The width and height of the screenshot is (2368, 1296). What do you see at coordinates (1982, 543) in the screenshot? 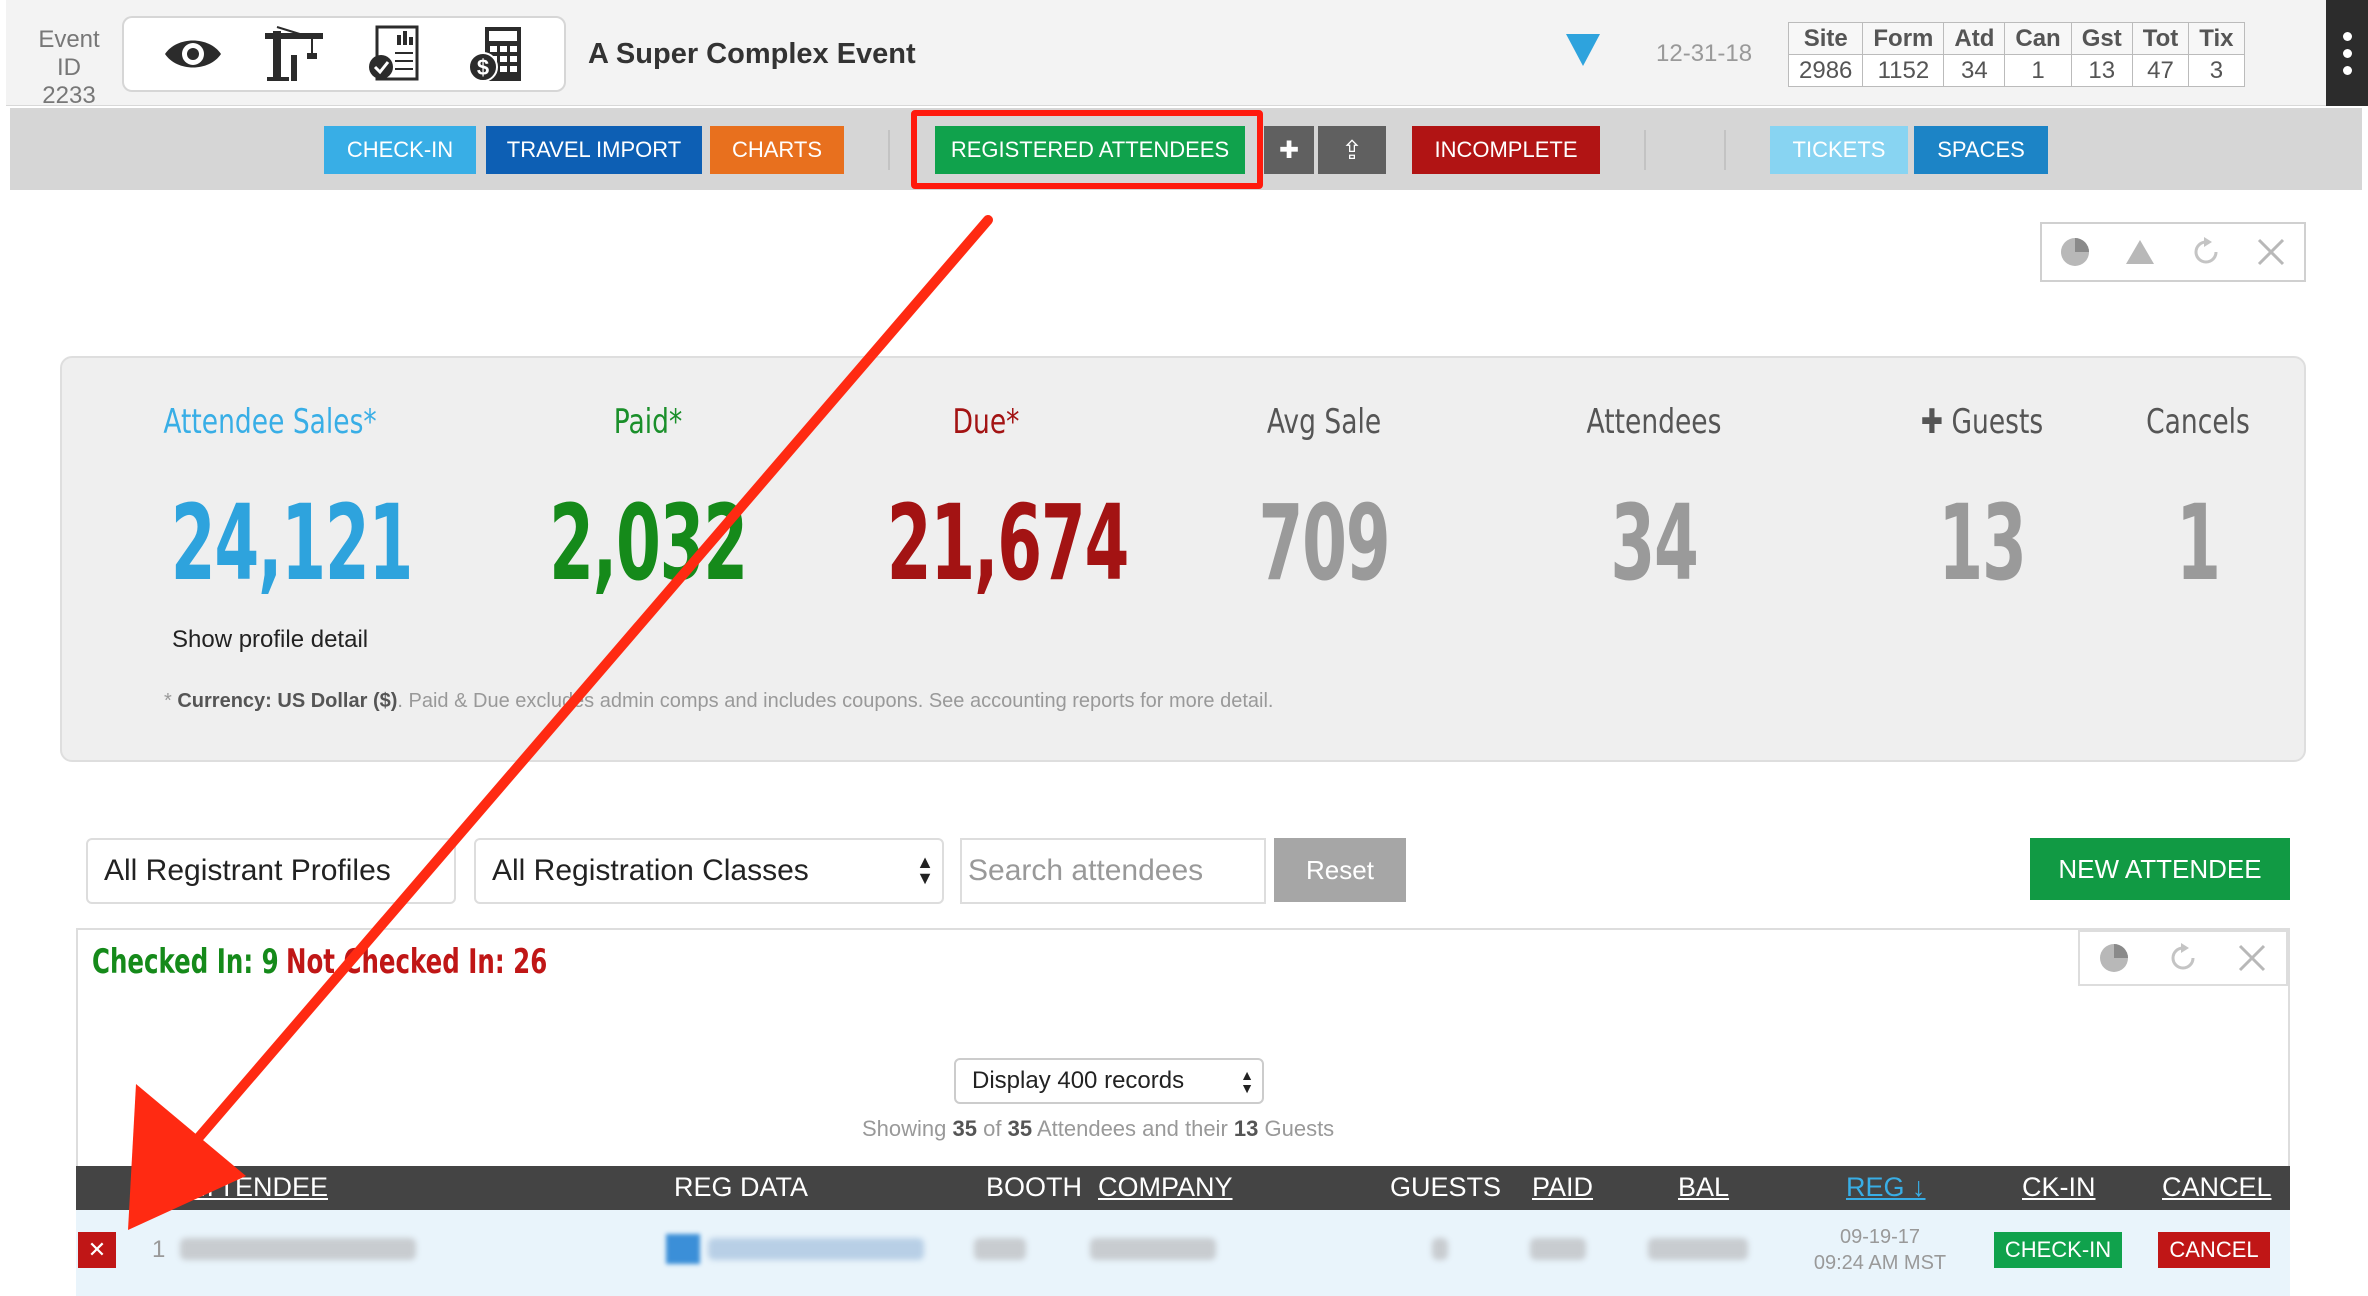
I see `guests-value: 13` at bounding box center [1982, 543].